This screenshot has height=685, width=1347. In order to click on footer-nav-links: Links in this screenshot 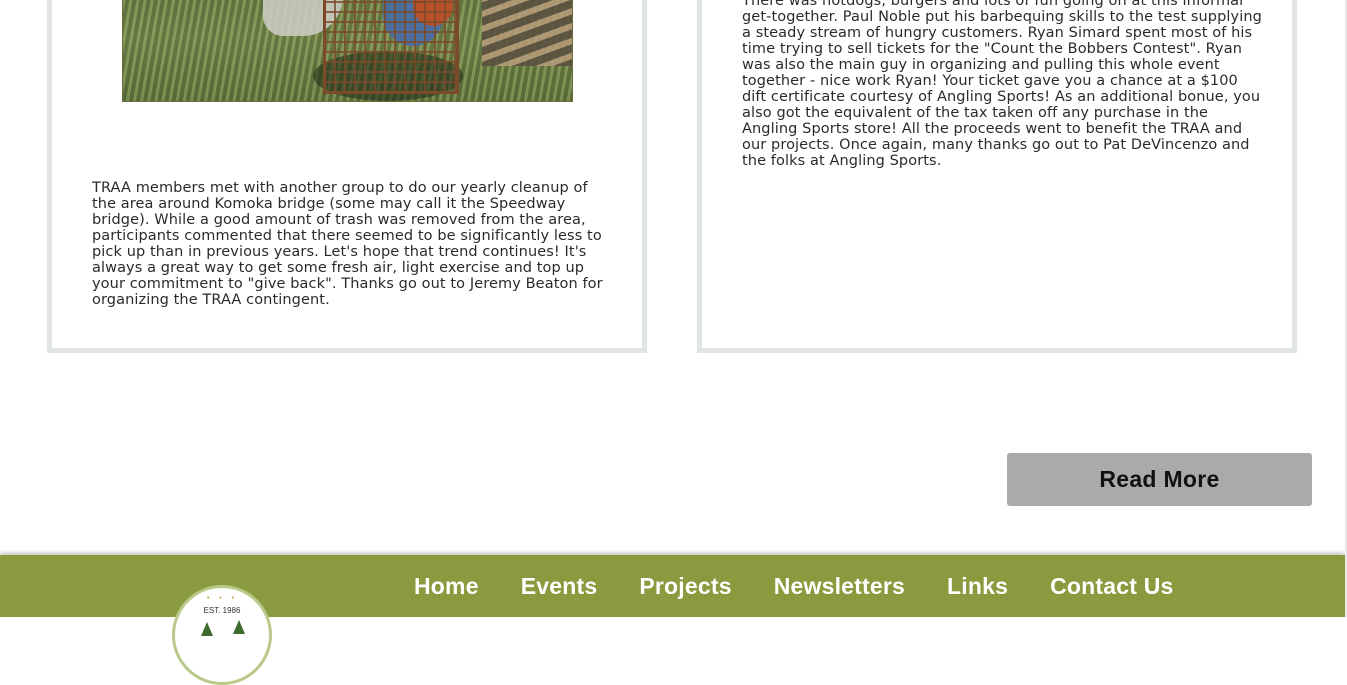, I will do `click(977, 586)`.